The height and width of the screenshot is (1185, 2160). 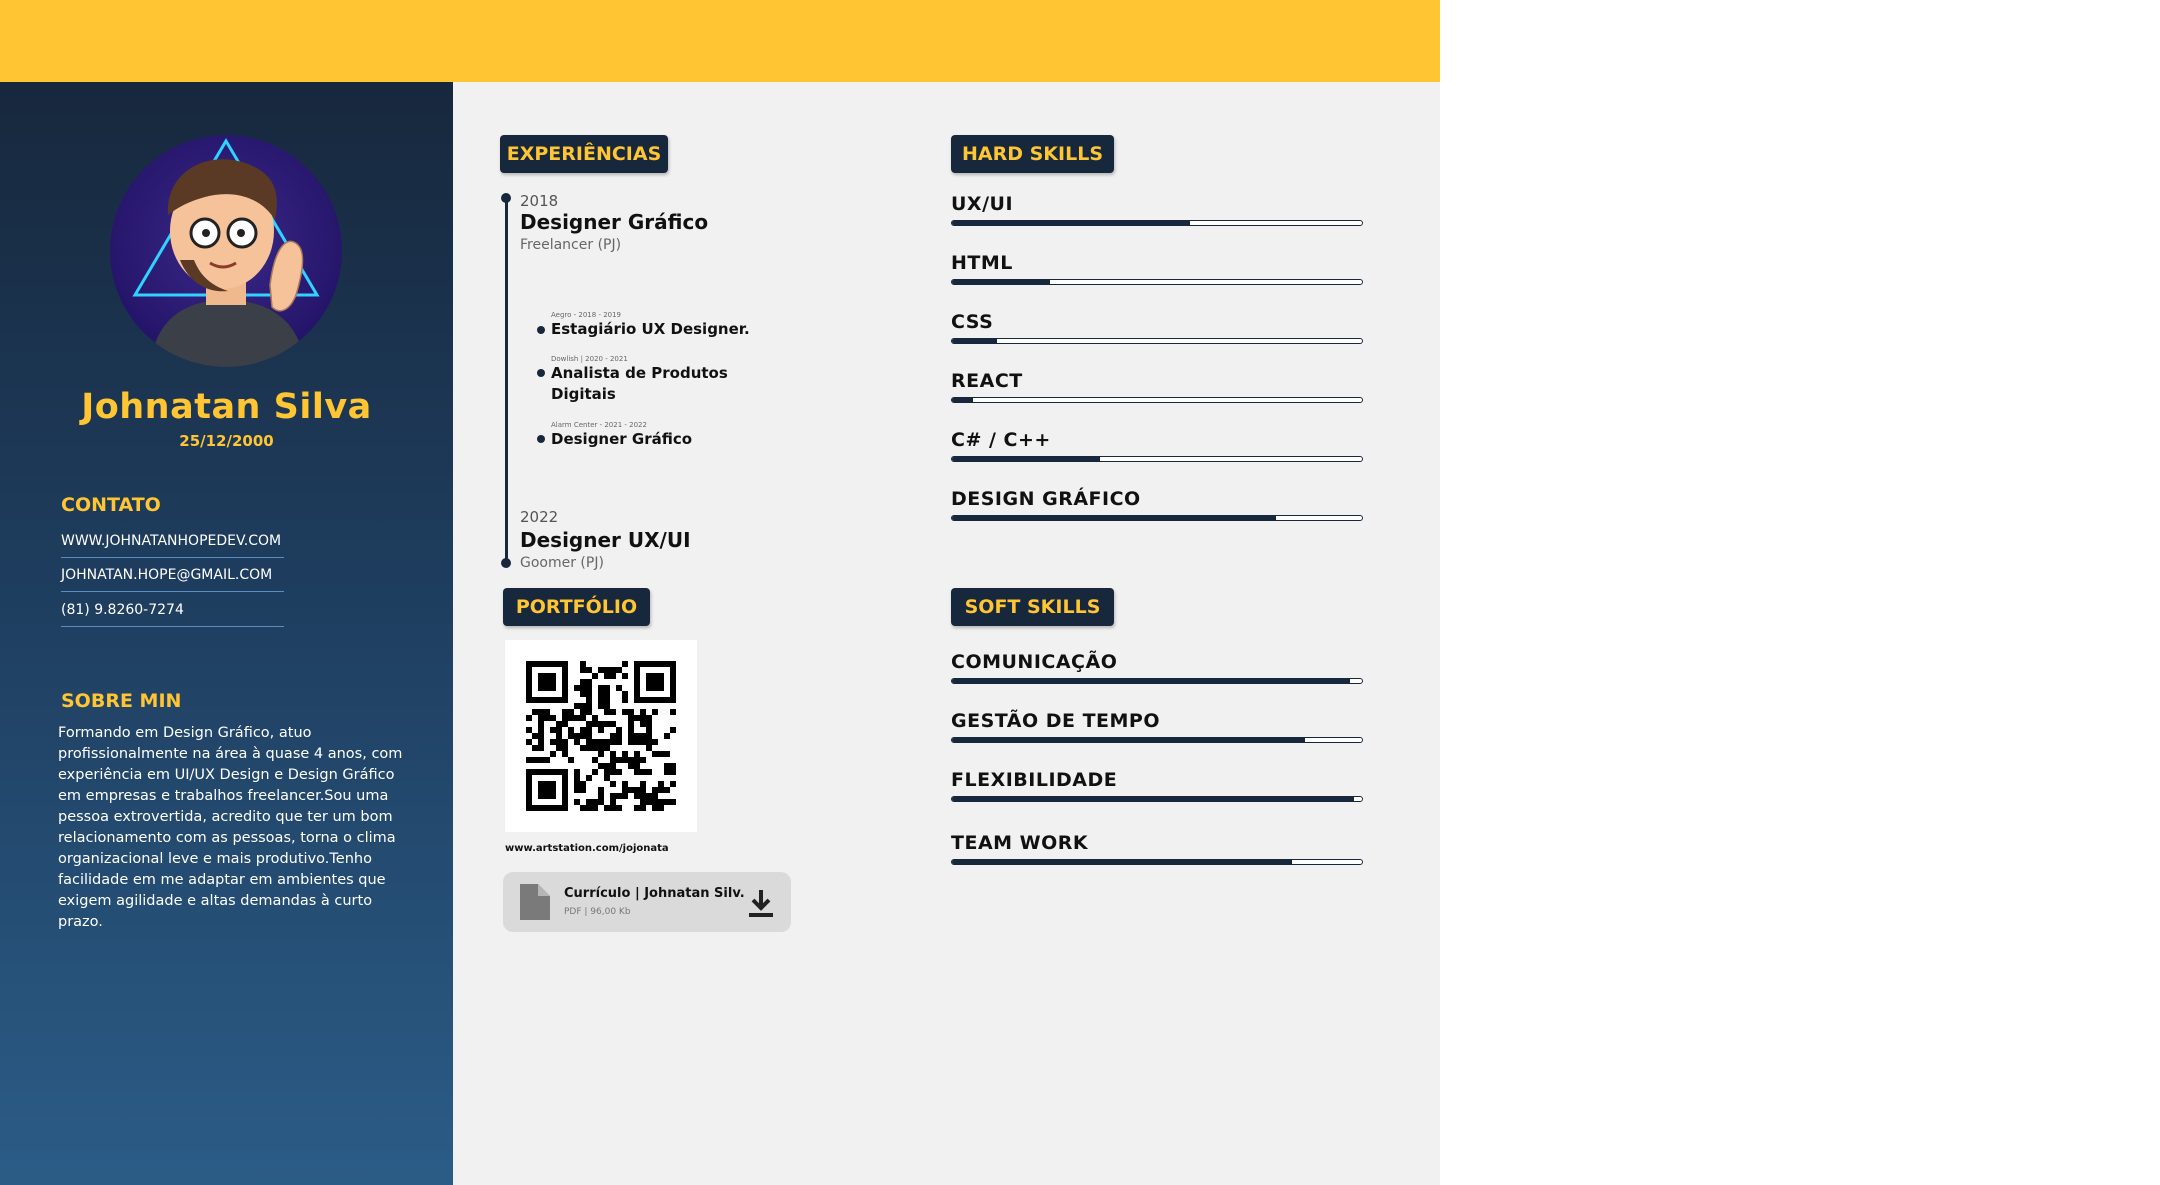 What do you see at coordinates (982, 263) in the screenshot?
I see `skill-label: HTML` at bounding box center [982, 263].